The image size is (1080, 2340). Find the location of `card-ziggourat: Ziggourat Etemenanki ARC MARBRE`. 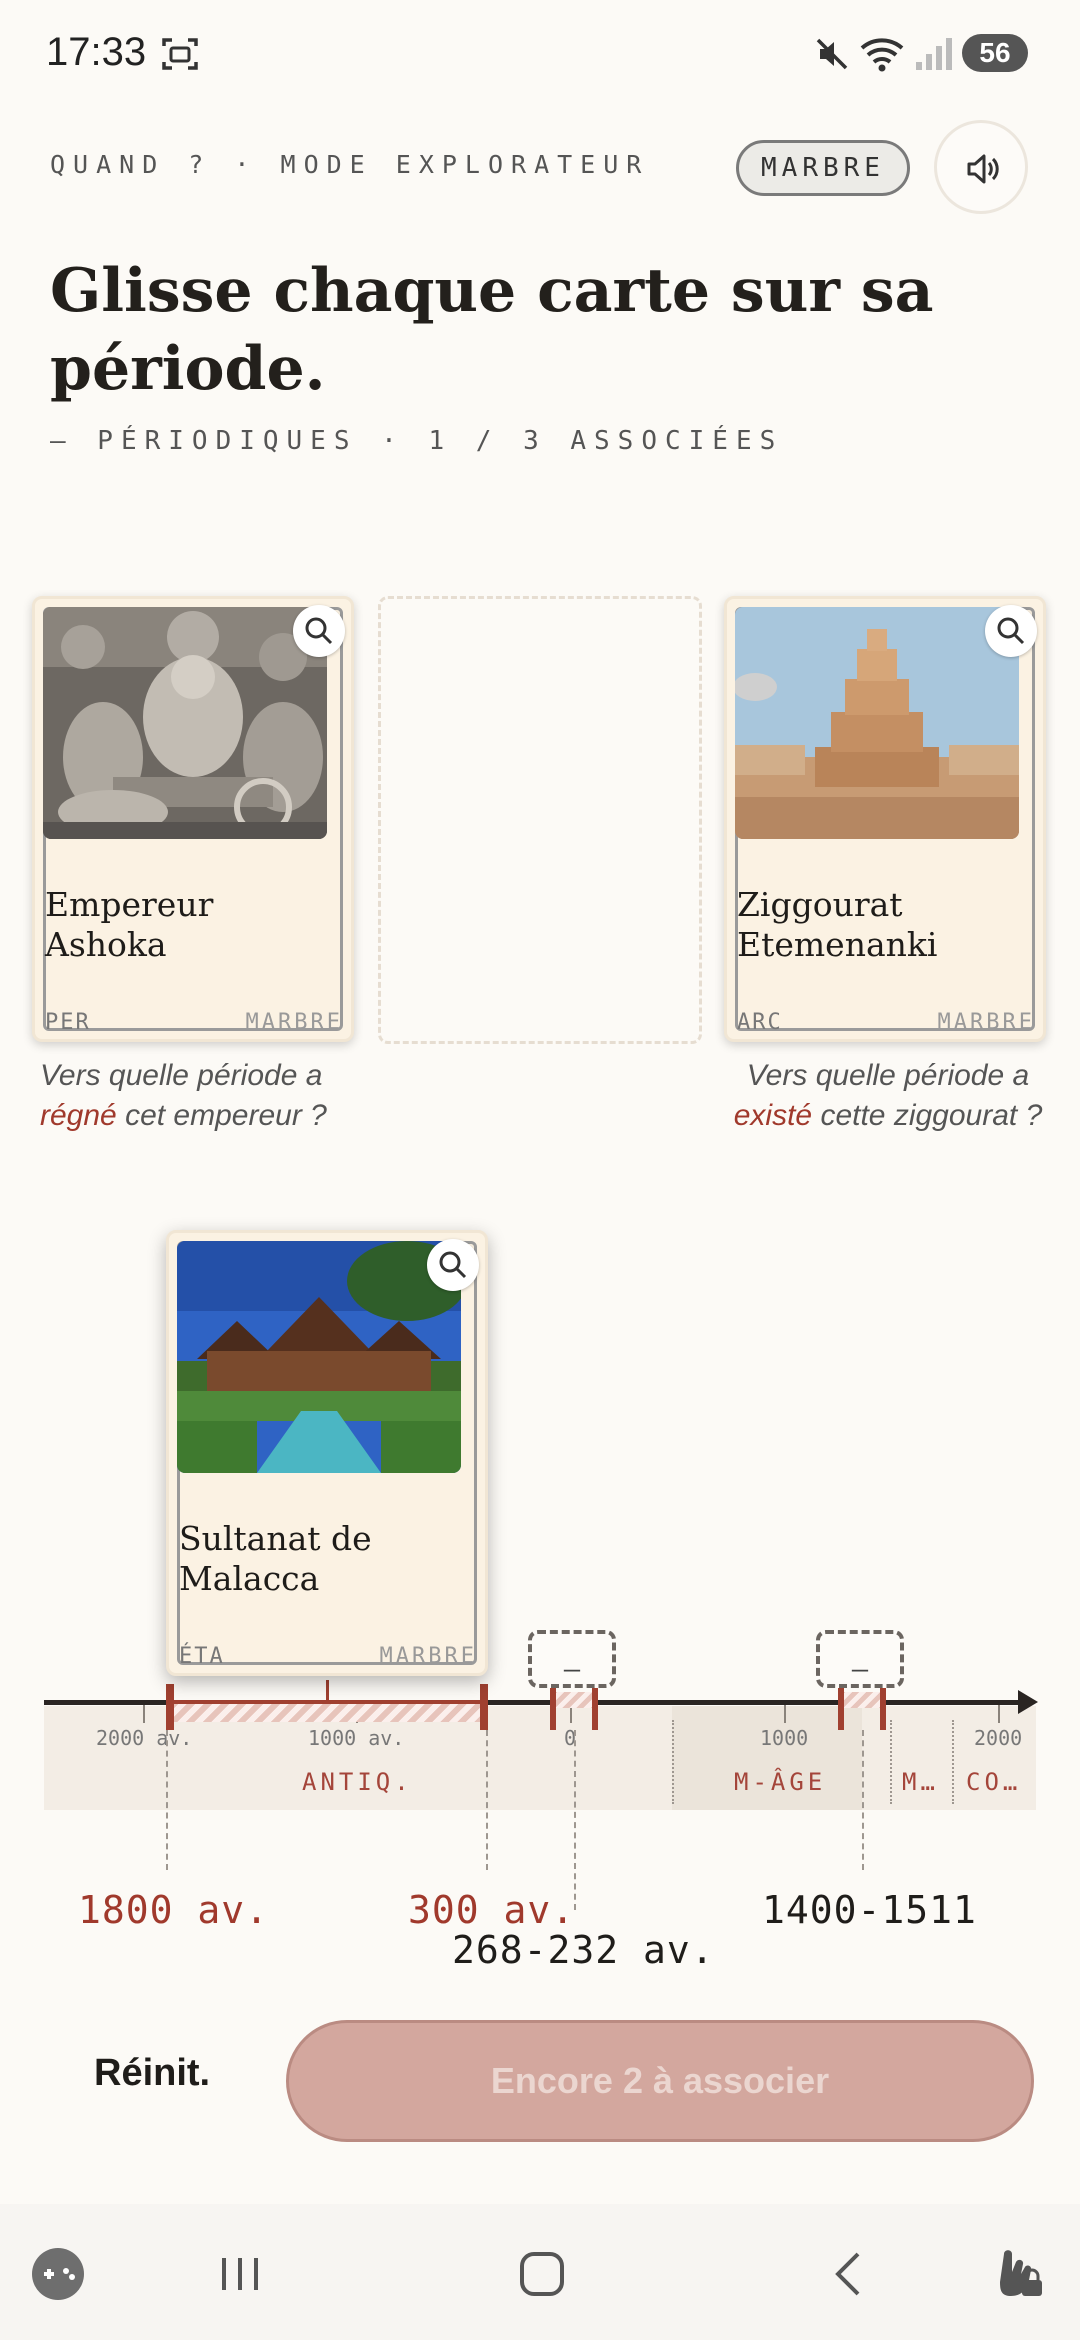

card-ziggourat: Ziggourat Etemenanki ARC MARBRE is located at coordinates (885, 819).